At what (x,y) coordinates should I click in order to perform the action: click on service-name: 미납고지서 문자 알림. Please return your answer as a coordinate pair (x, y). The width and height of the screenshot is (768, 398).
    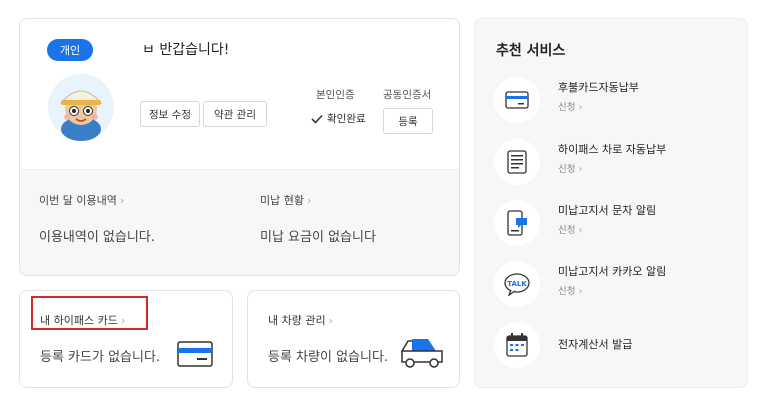
    Looking at the image, I should click on (607, 210).